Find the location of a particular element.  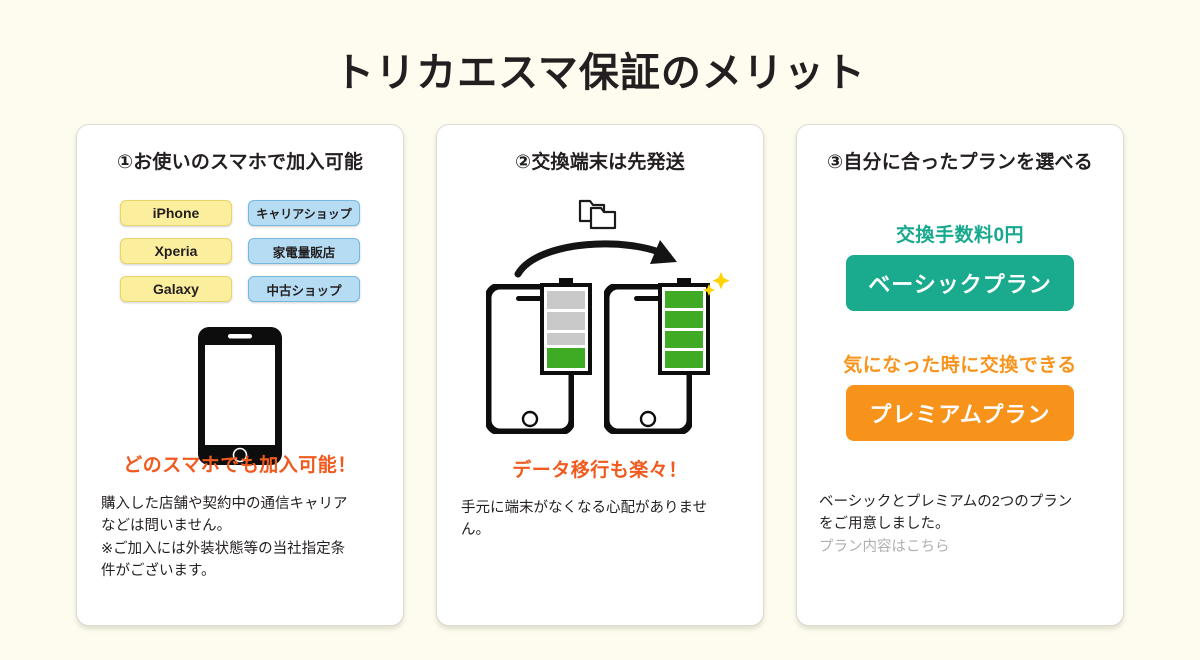

page-title: トリカエスマ保証のメリット is located at coordinates (600, 73).